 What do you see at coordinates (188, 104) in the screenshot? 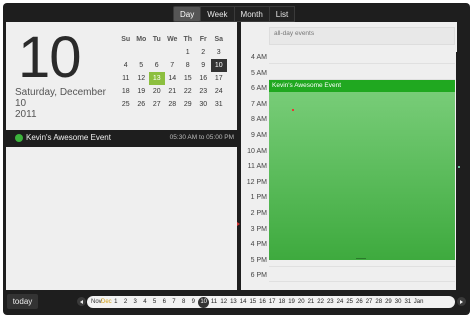
I see `mini-calendar-day: 29` at bounding box center [188, 104].